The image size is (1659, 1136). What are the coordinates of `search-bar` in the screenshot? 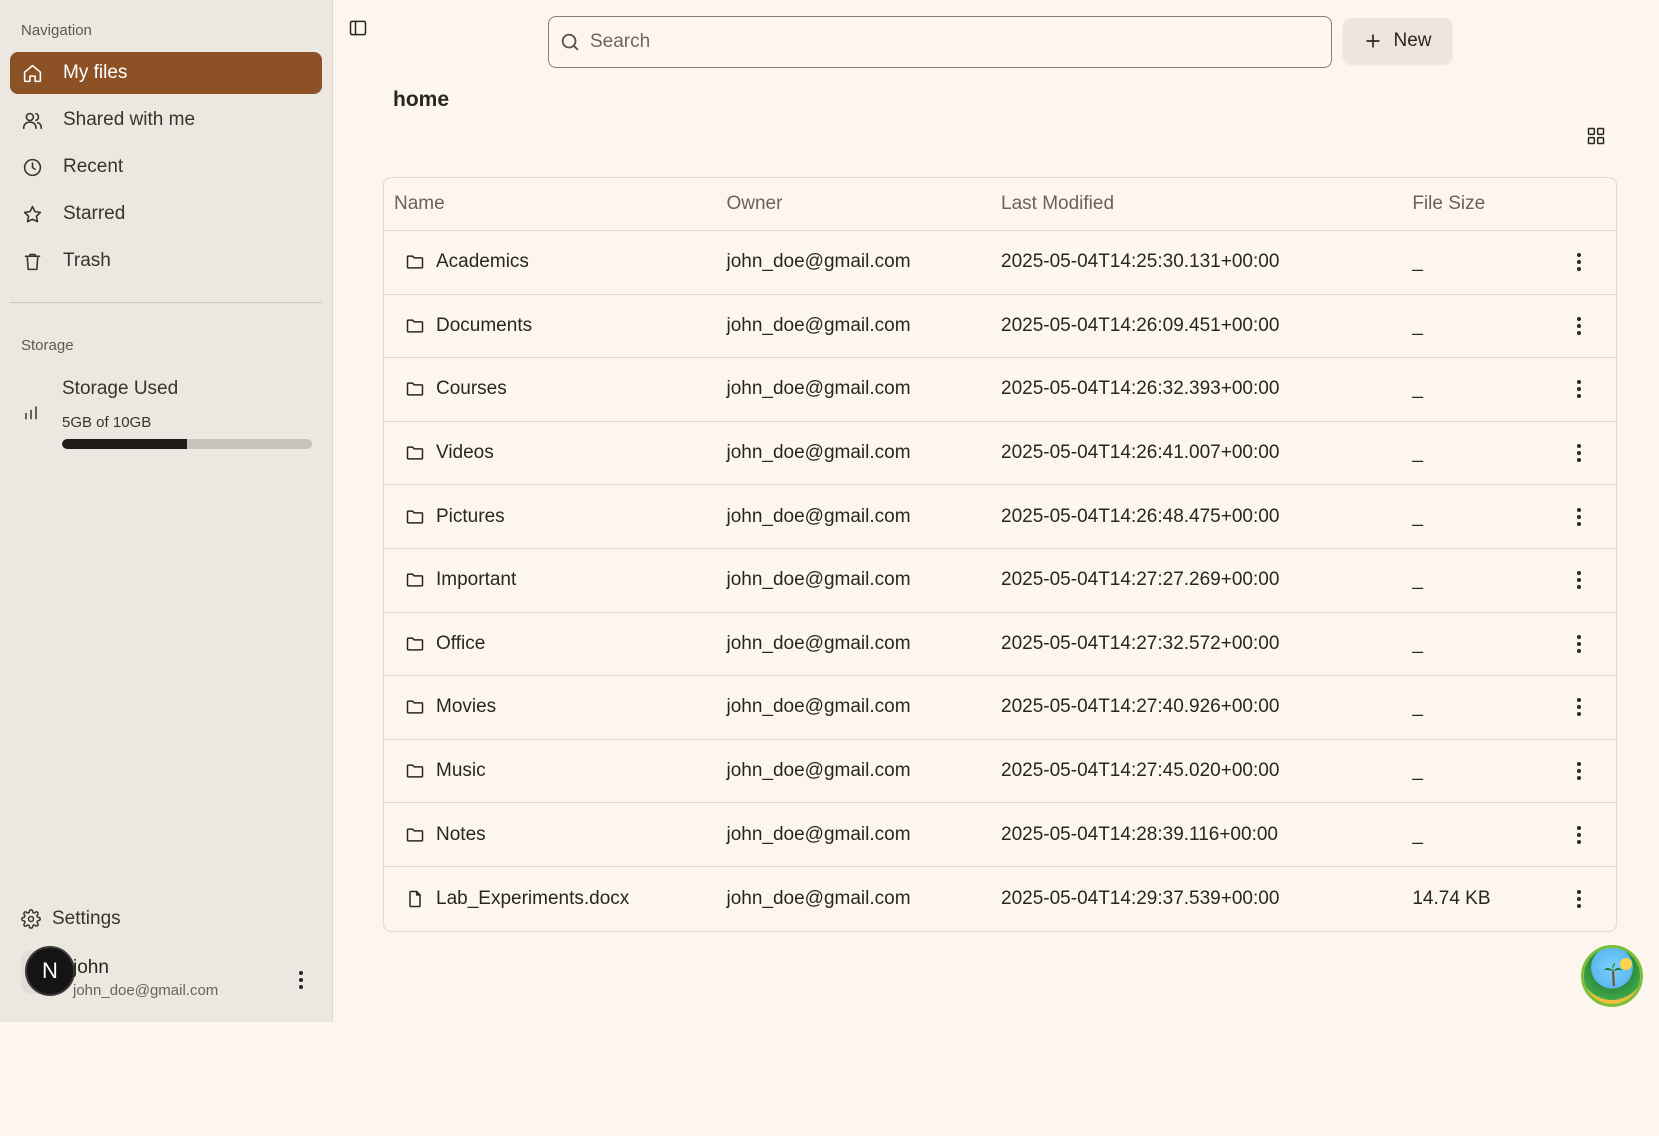 It's located at (940, 42).